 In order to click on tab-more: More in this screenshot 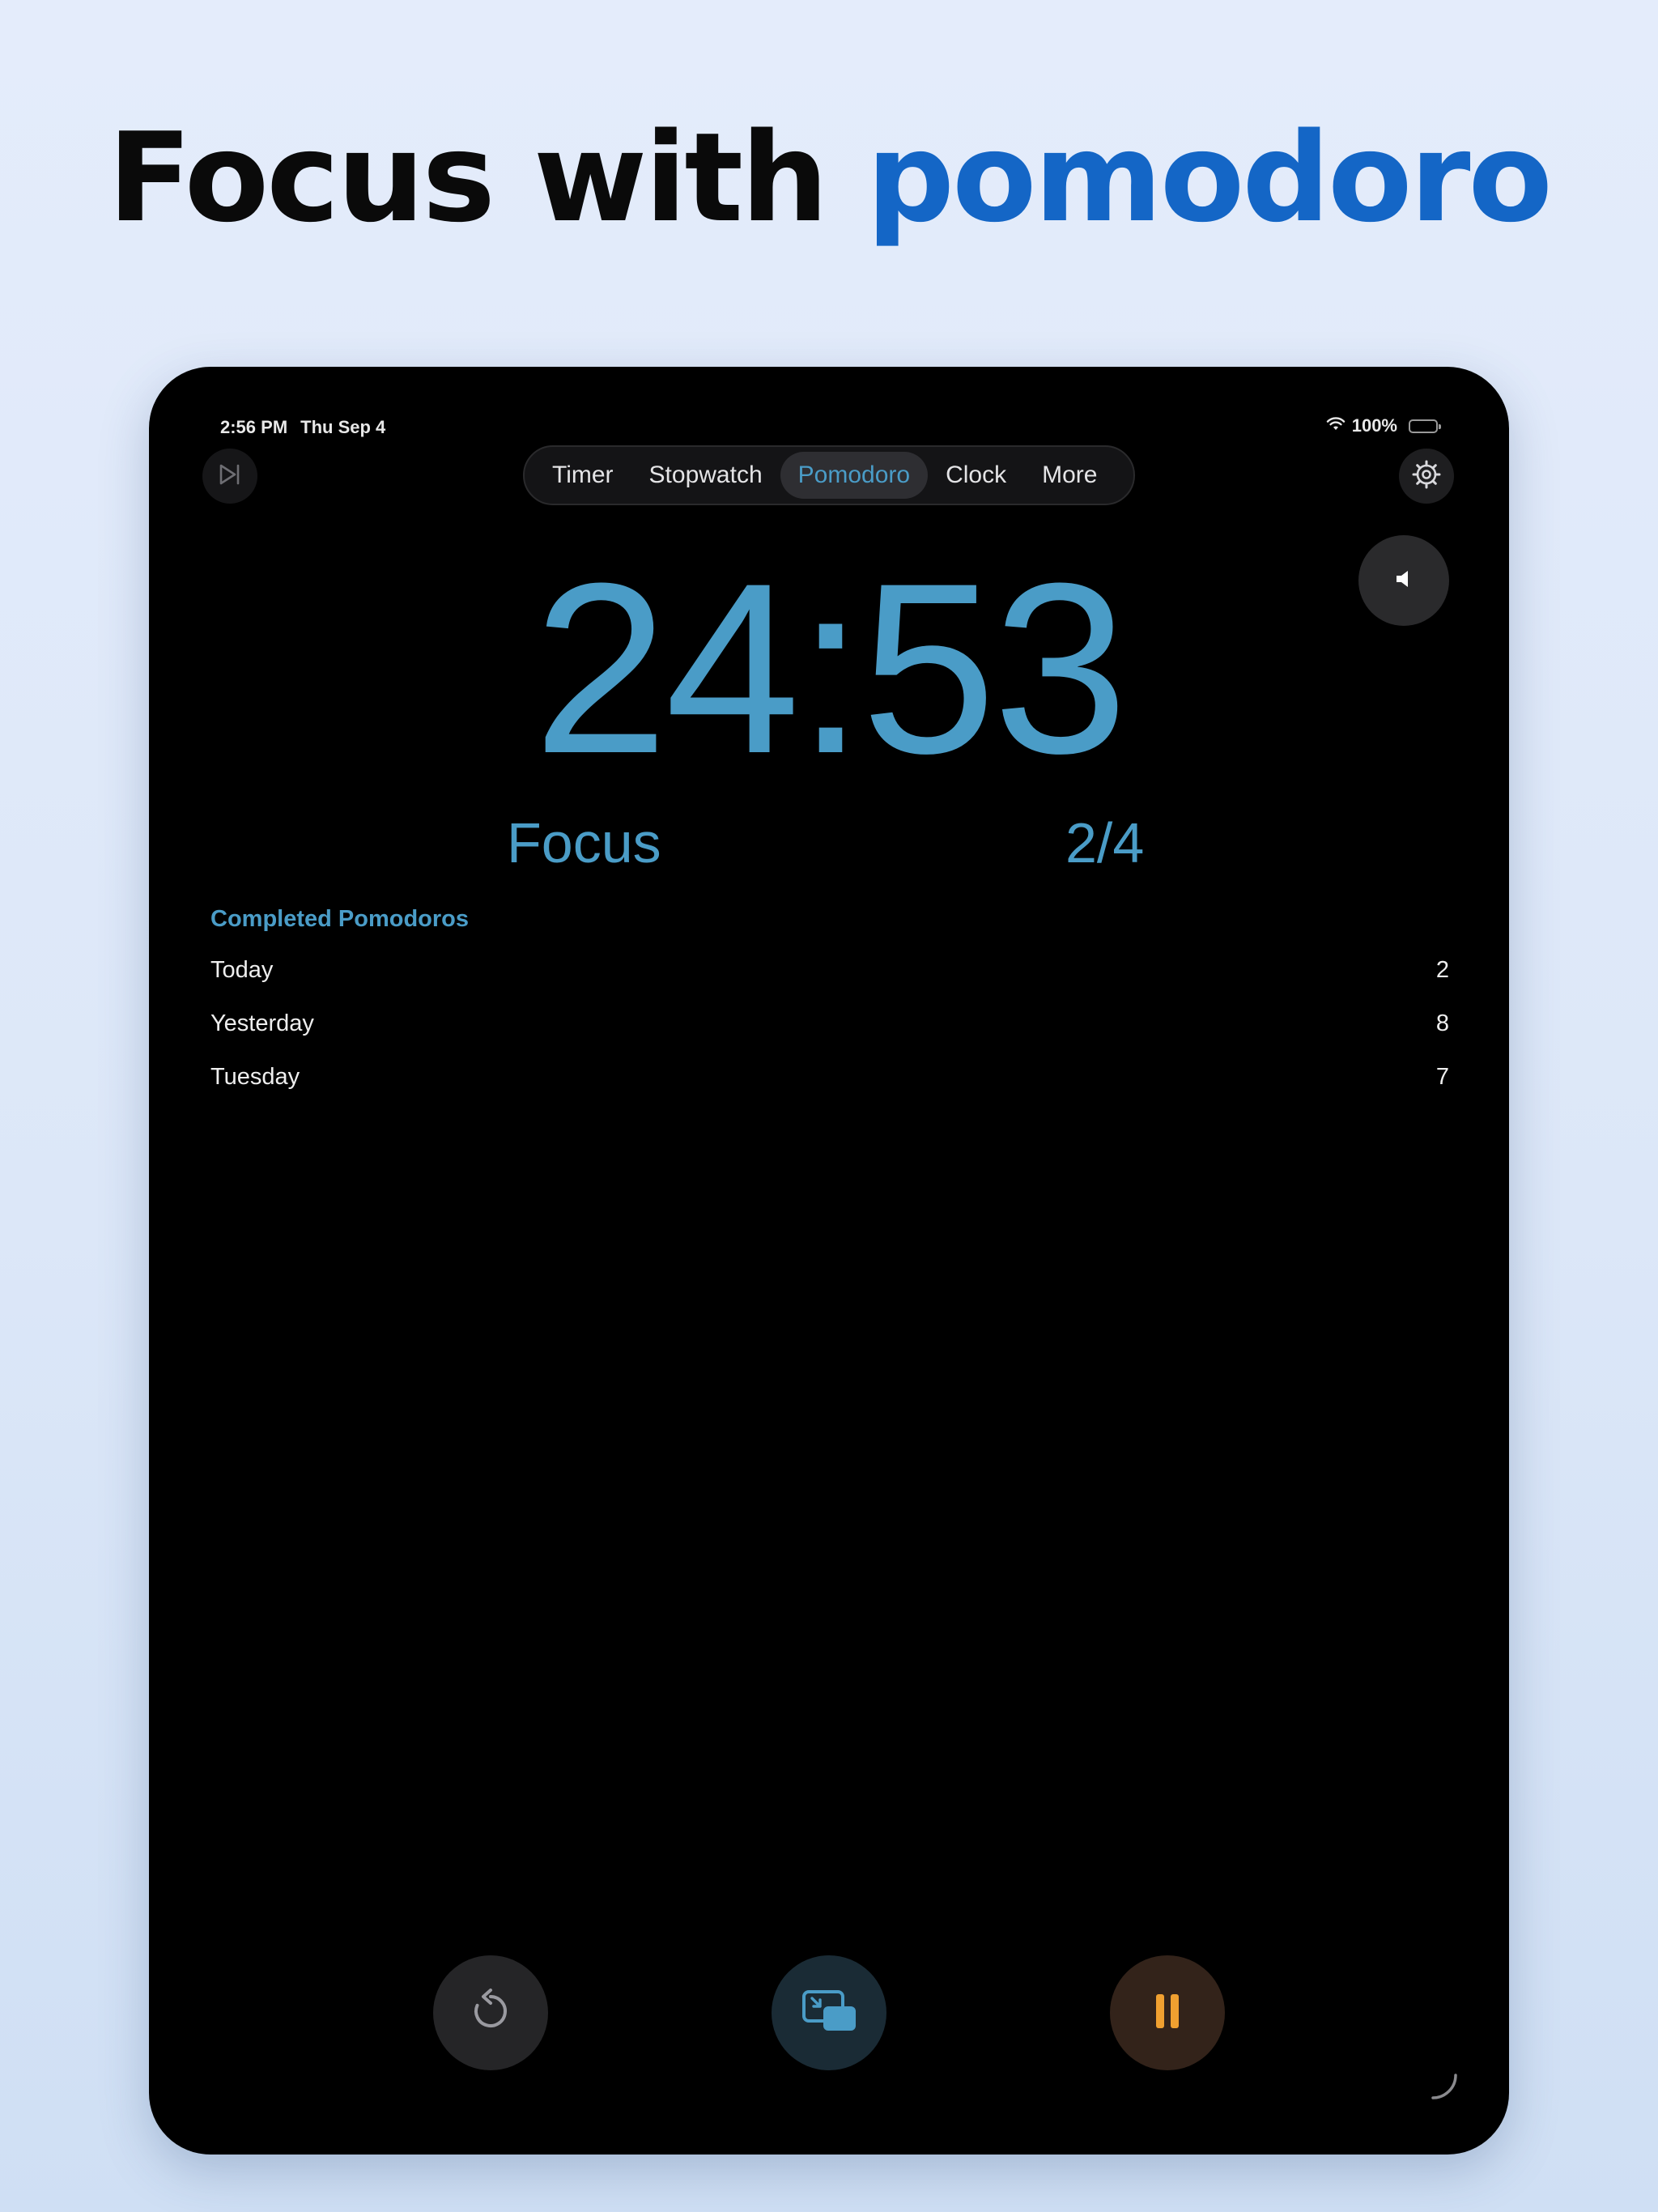, I will do `click(1069, 476)`.